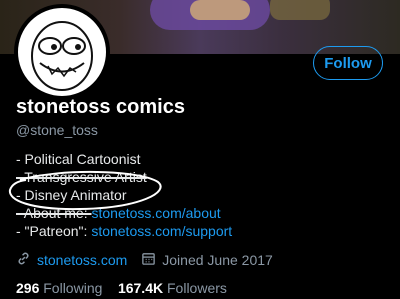  I want to click on support-link: stonetoss.com/support, so click(161, 231).